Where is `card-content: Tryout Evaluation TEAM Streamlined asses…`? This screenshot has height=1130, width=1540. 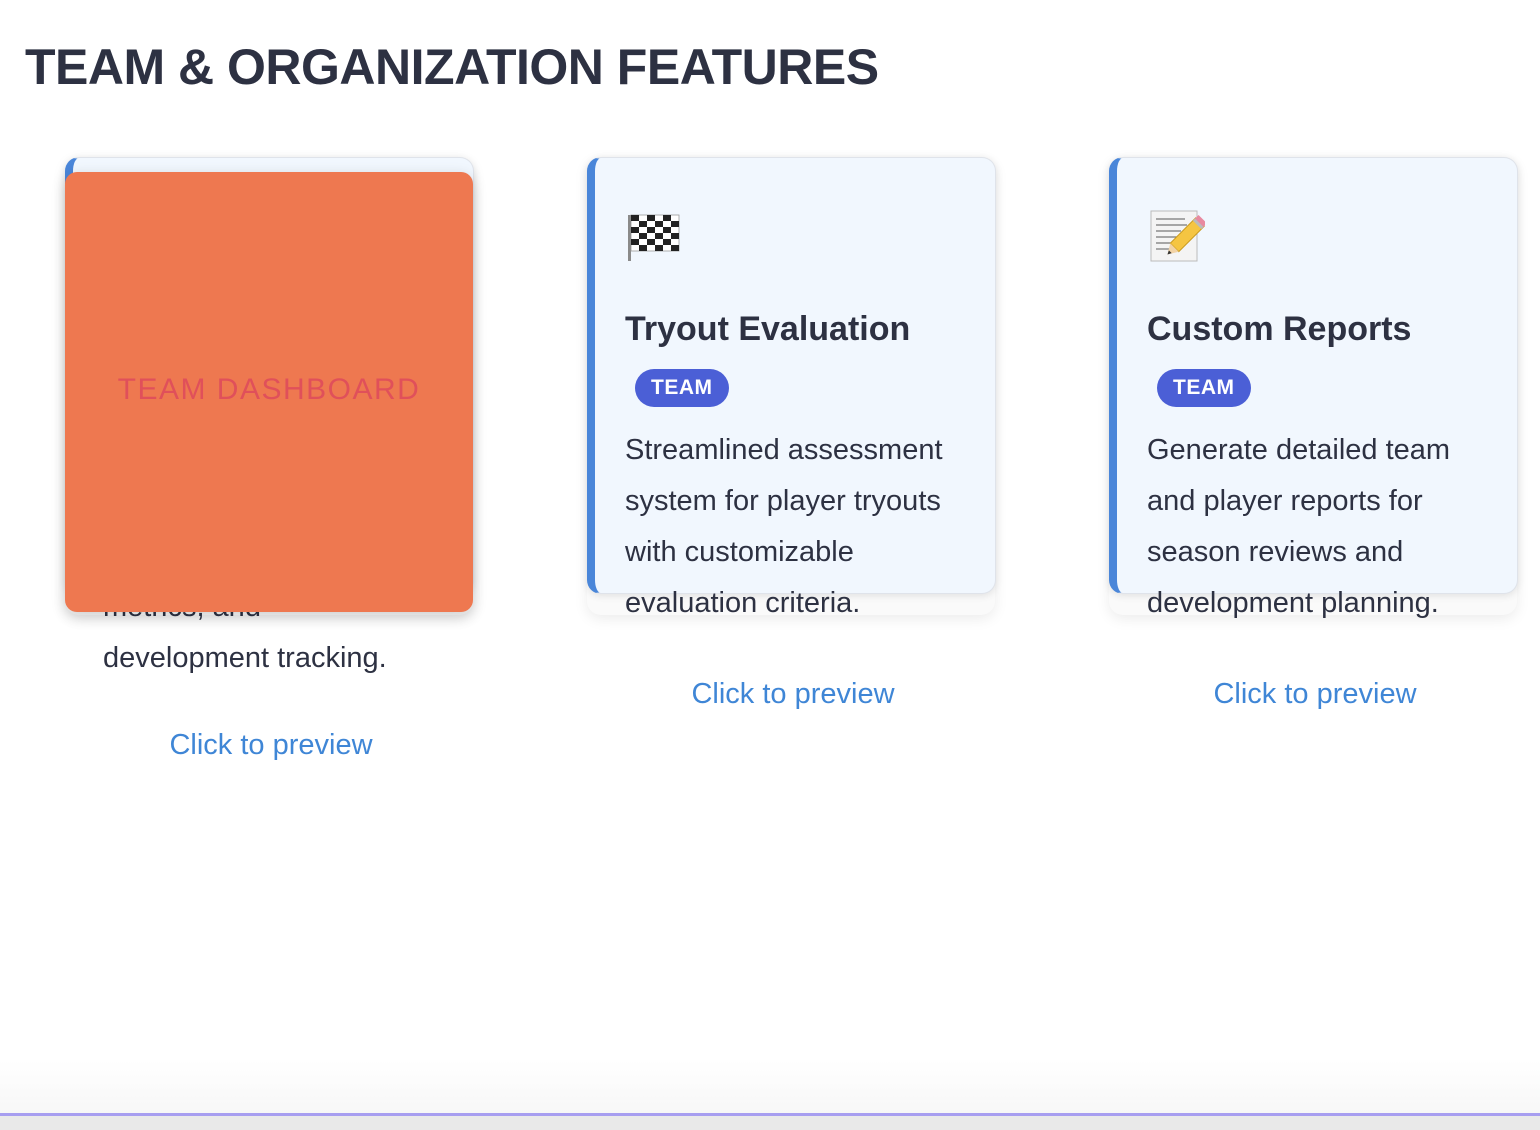
card-content: Tryout Evaluation TEAM Streamlined asses… is located at coordinates (797, 418).